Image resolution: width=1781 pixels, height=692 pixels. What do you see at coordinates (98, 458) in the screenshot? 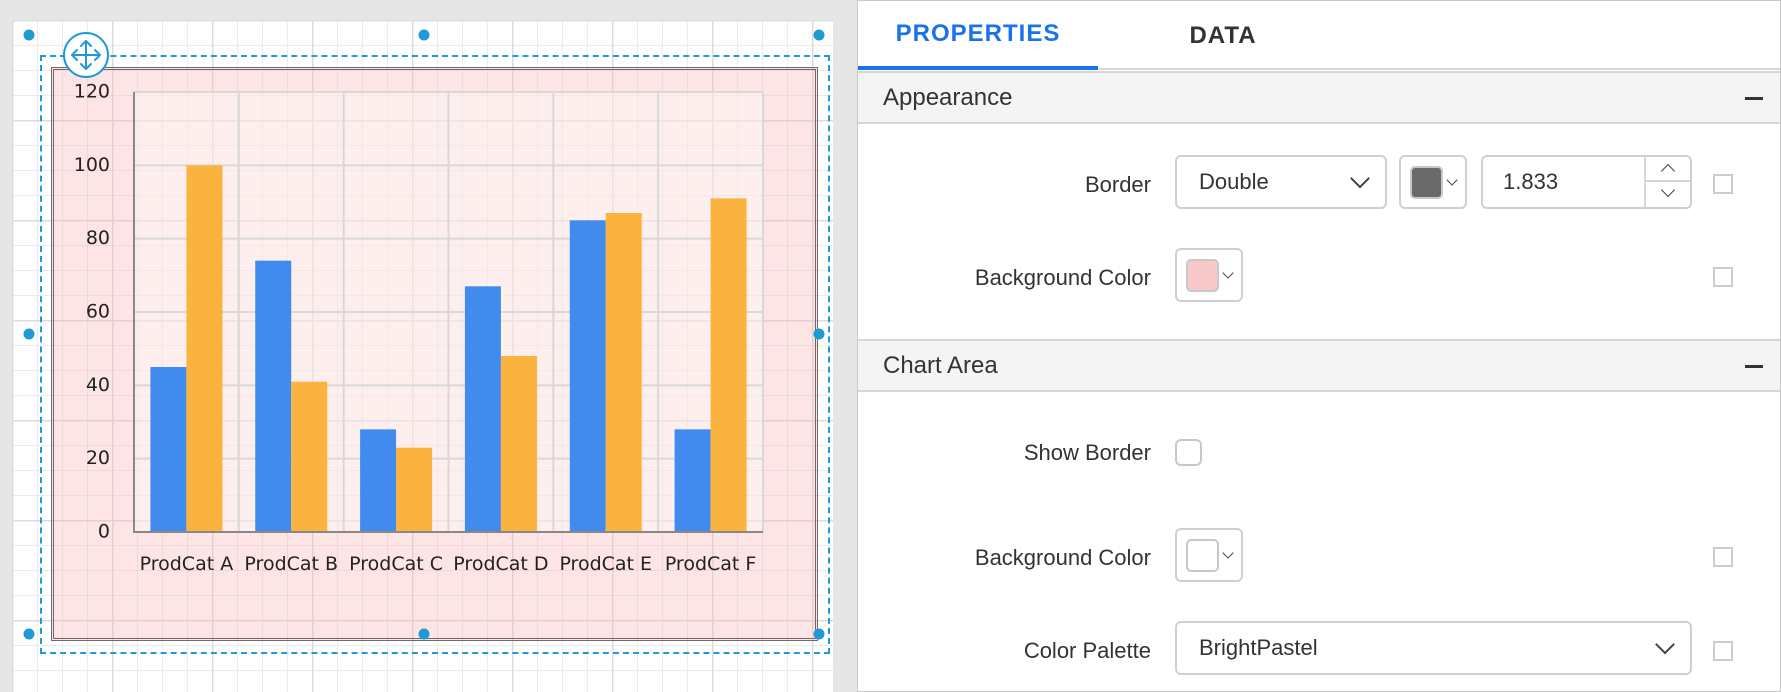
I see `y-tick-label: 20` at bounding box center [98, 458].